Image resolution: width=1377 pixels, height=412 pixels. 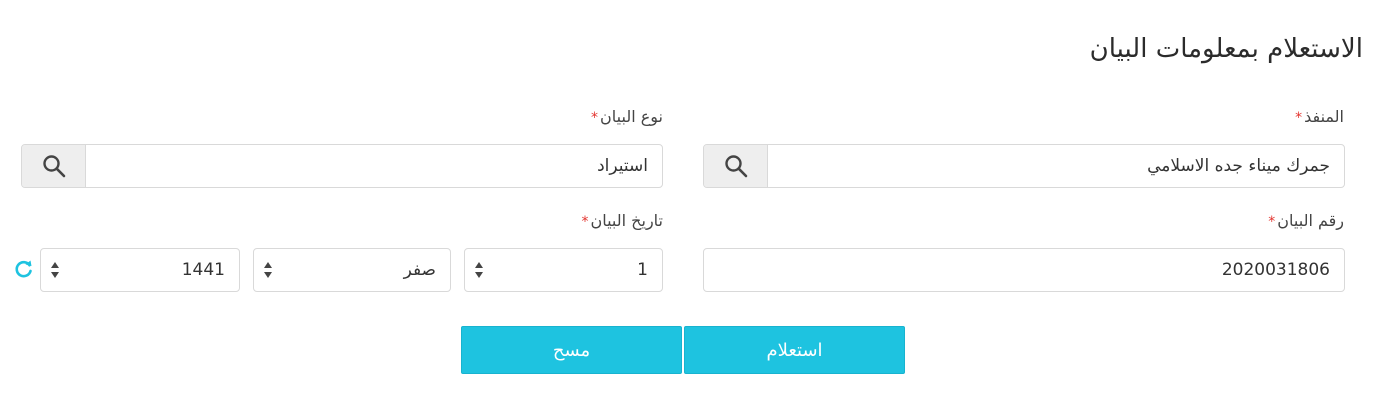 I want to click on inquire-button: استعلام, so click(x=794, y=350).